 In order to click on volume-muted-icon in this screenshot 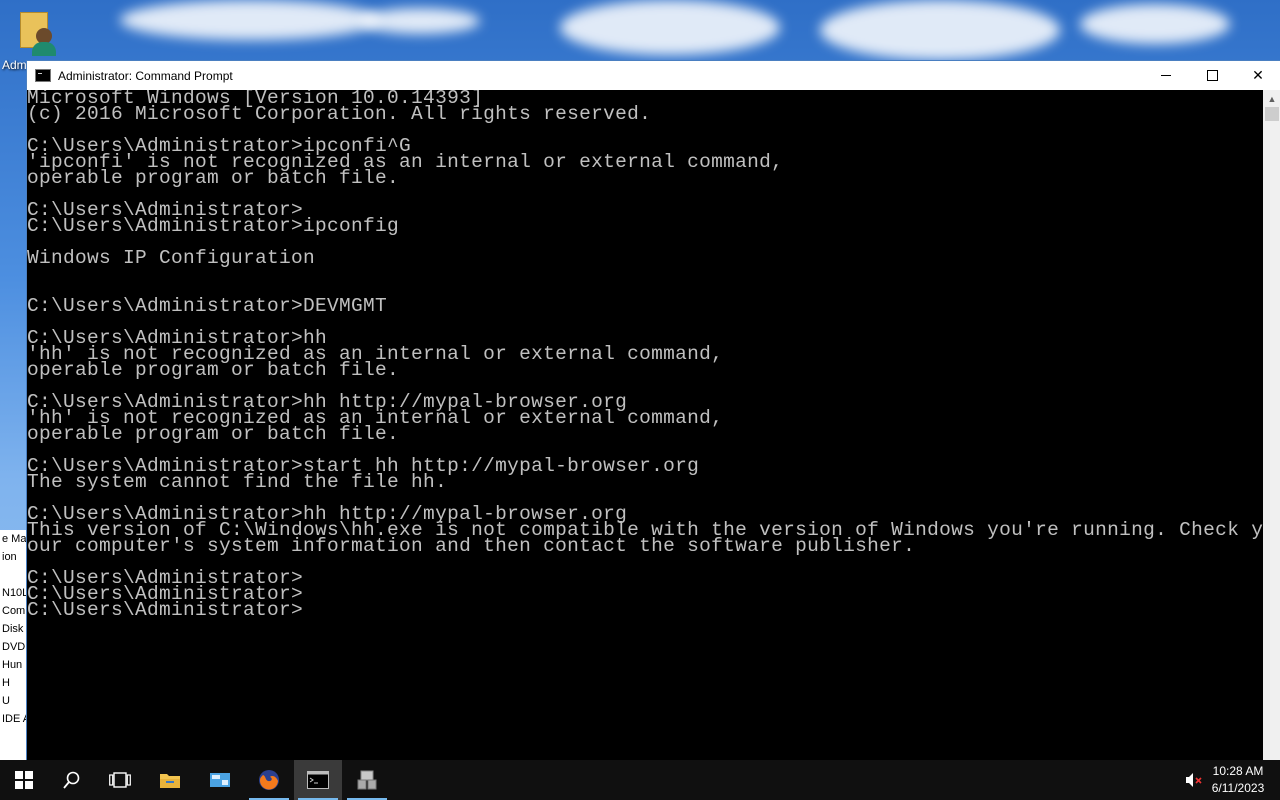, I will do `click(1194, 780)`.